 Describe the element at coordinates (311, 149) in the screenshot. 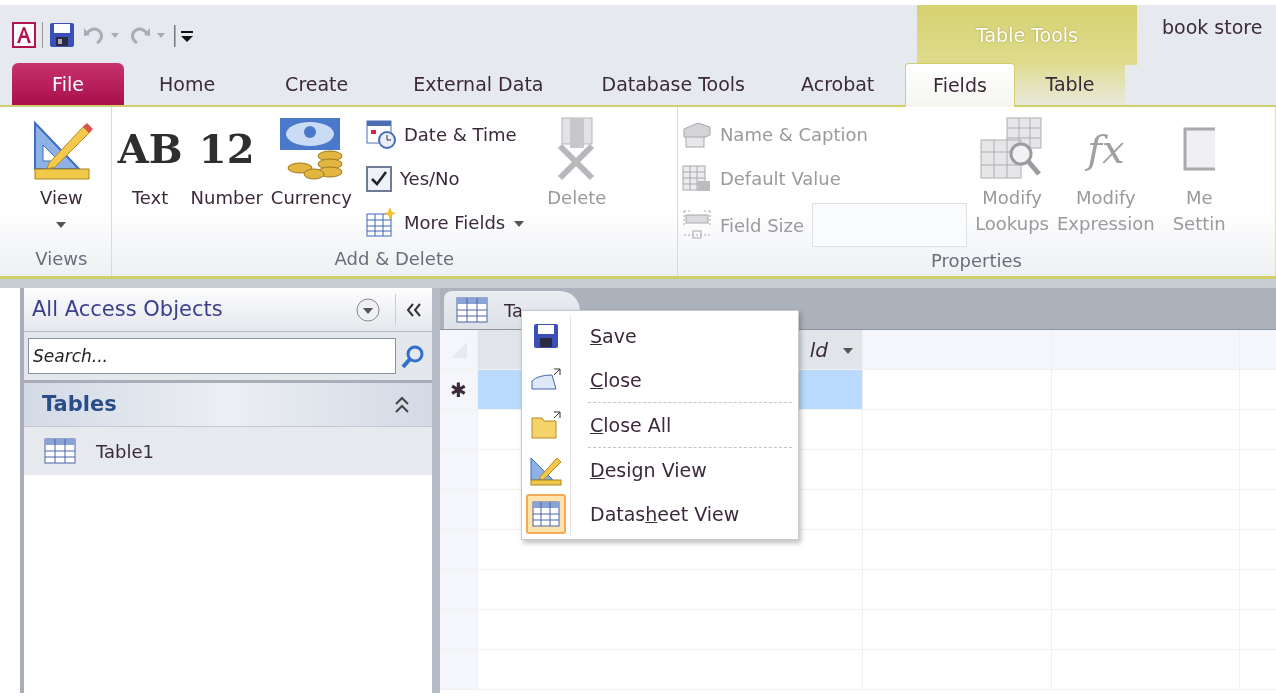

I see `banknote-coins-icon` at that location.